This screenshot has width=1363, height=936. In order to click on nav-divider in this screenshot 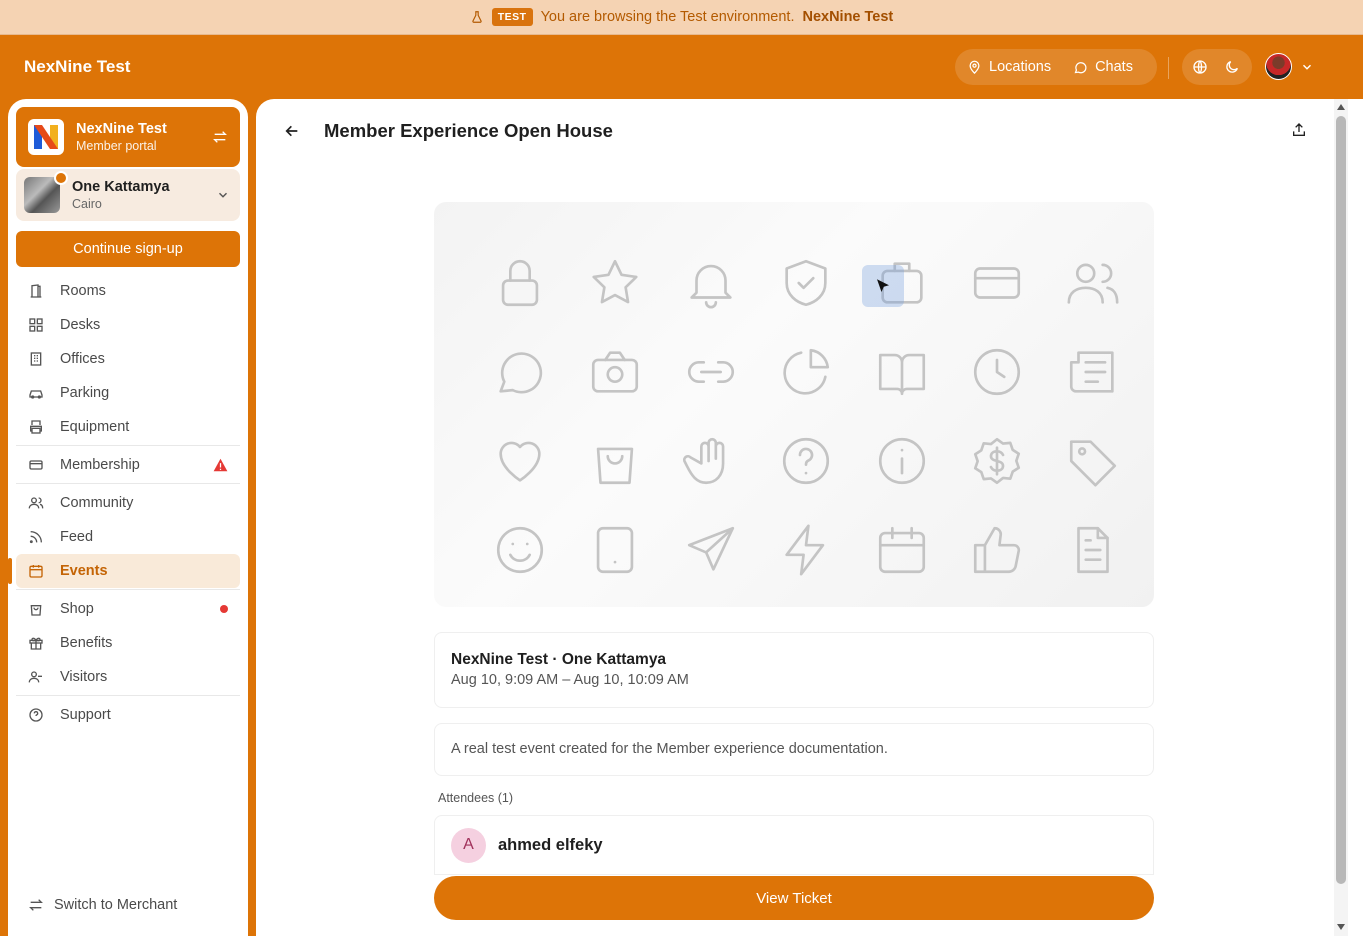, I will do `click(128, 483)`.